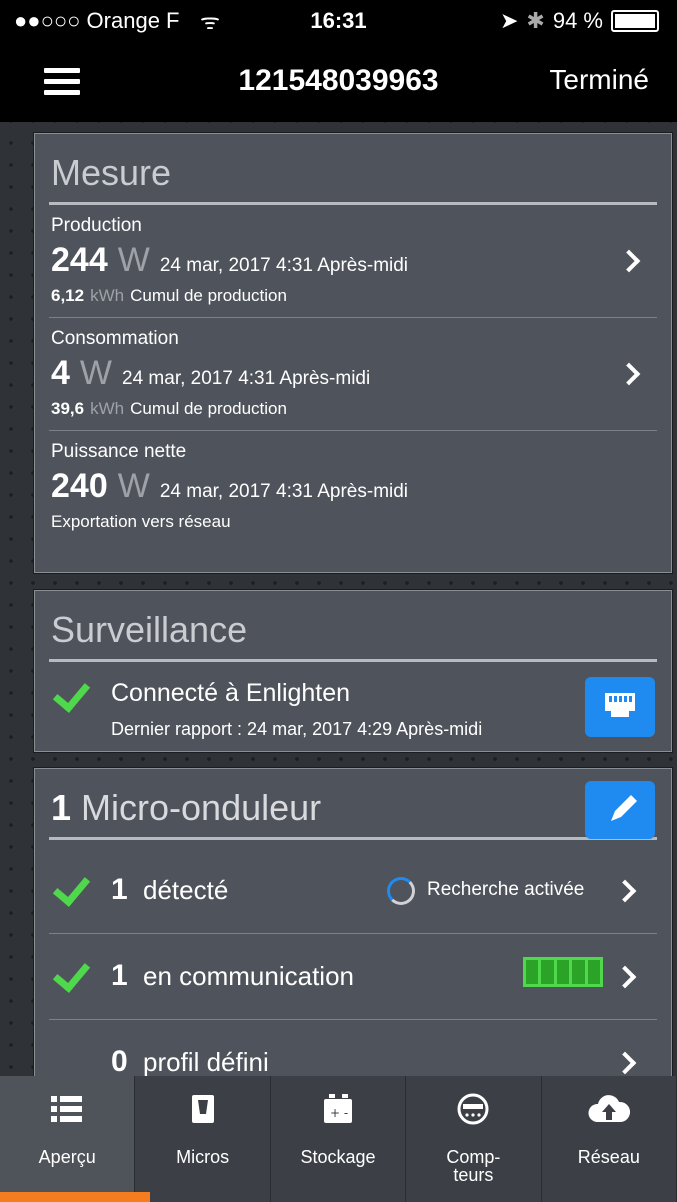 This screenshot has width=677, height=1202. Describe the element at coordinates (119, 889) in the screenshot. I see `detected-count: 1` at that location.